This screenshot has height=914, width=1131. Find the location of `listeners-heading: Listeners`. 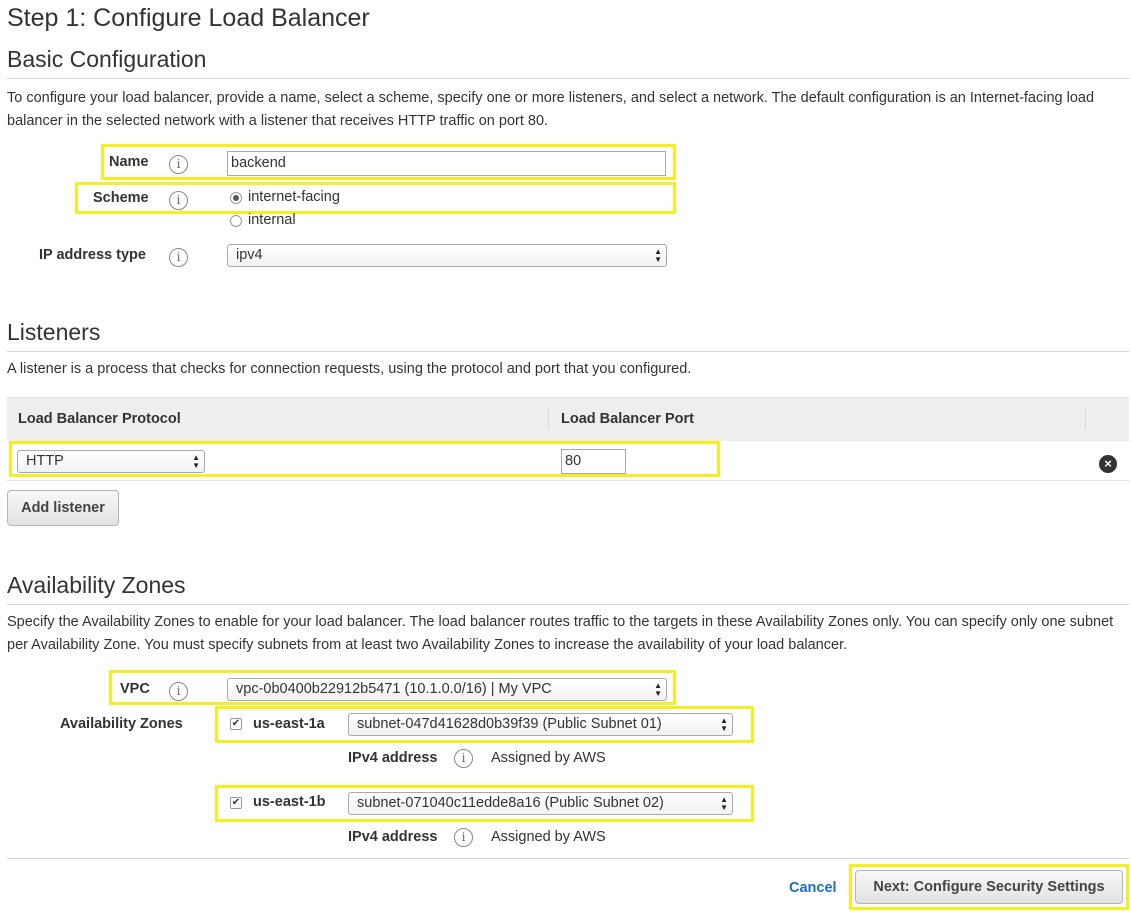

listeners-heading: Listeners is located at coordinates (54, 332).